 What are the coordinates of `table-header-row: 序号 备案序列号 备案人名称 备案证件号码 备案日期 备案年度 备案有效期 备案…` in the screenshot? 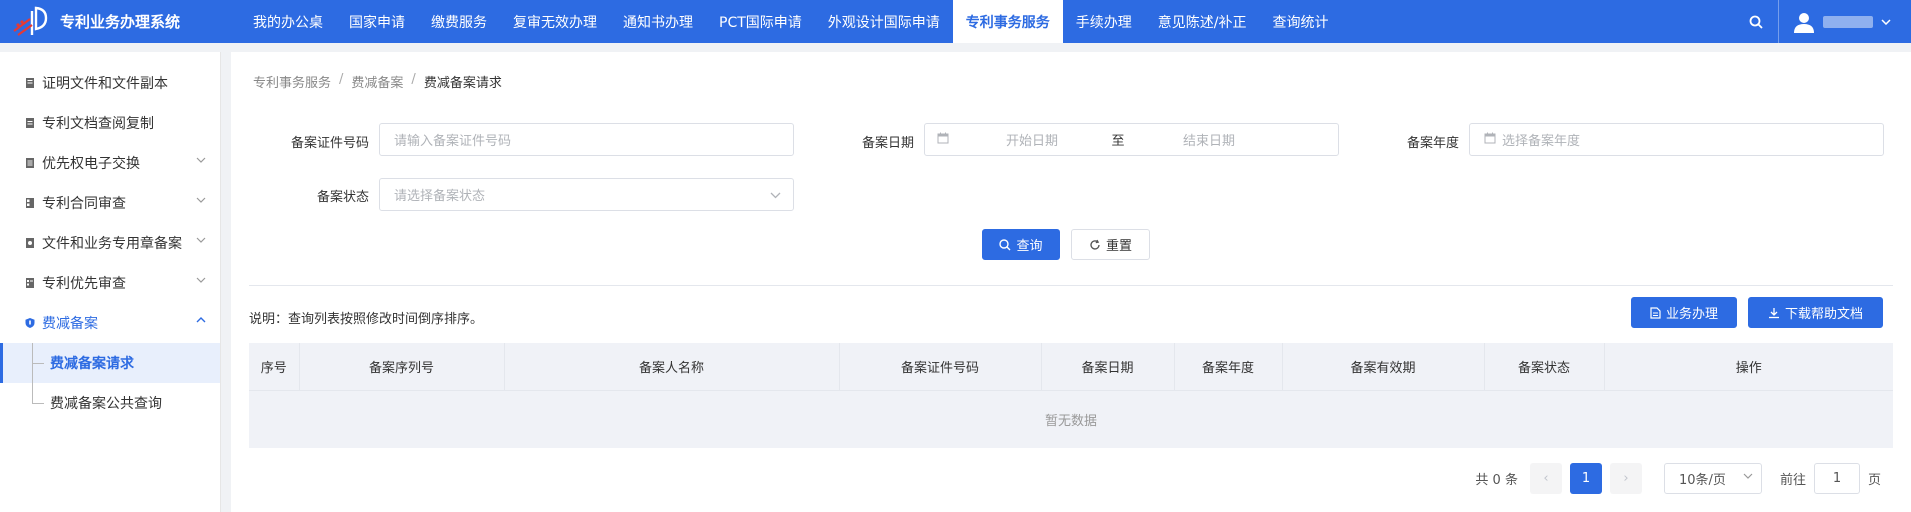 It's located at (1071, 367).